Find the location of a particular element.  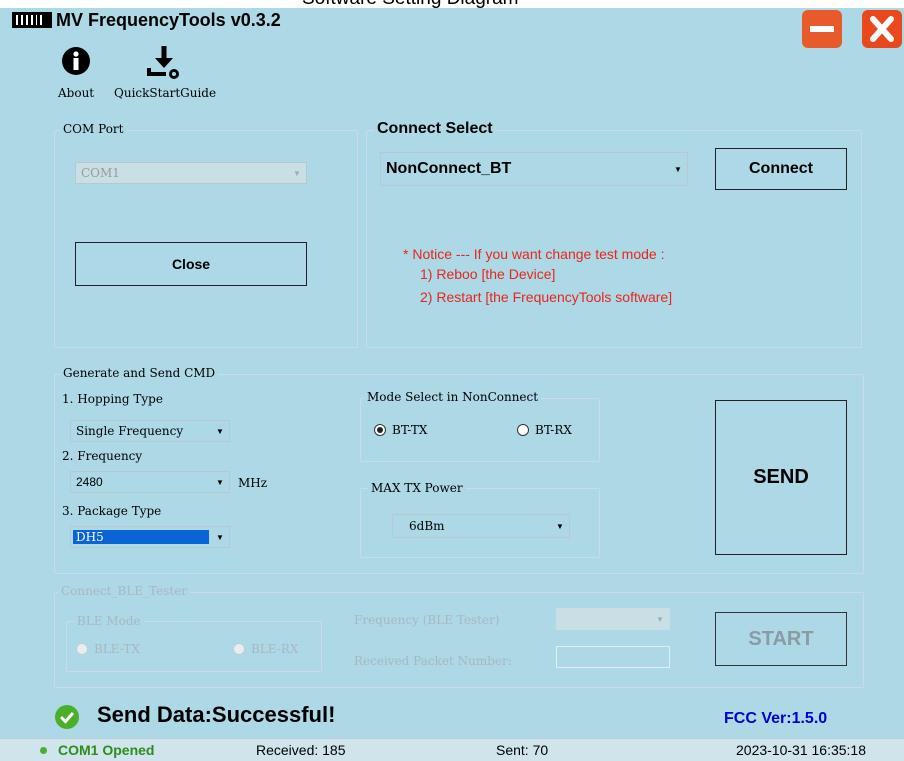

com-status-dot-icon is located at coordinates (43, 750).